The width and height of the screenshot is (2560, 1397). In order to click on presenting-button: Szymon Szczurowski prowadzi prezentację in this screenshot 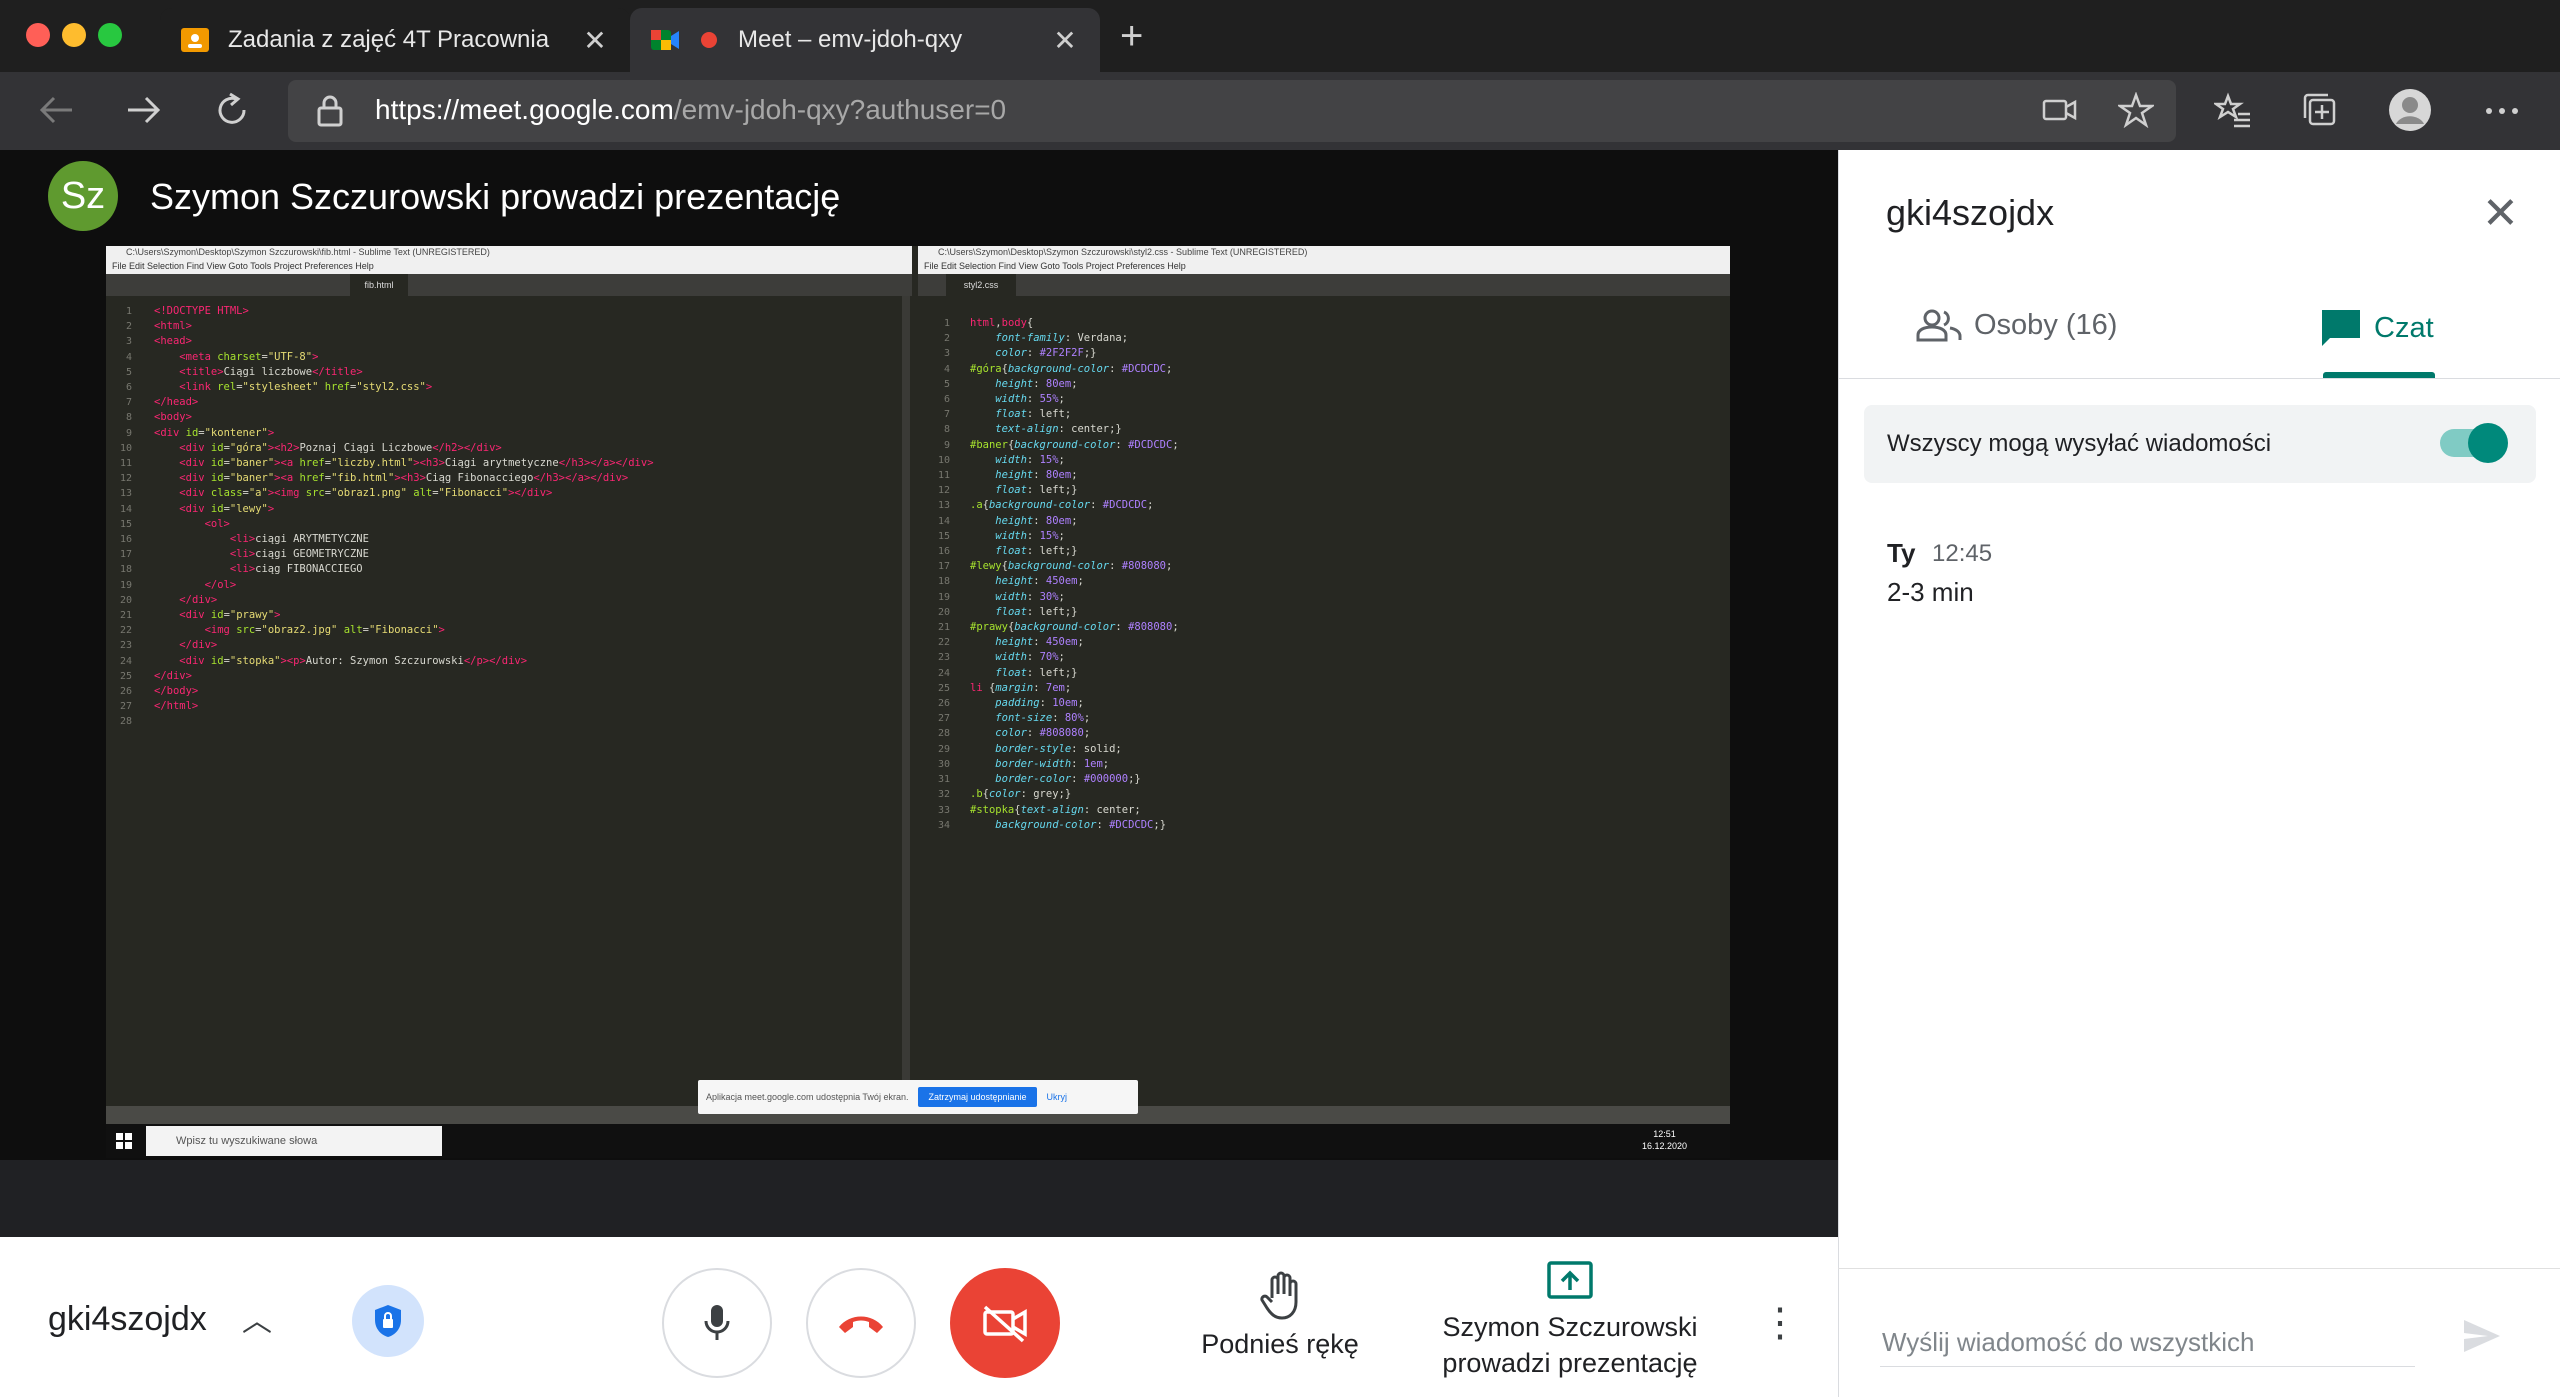, I will do `click(1570, 1320)`.